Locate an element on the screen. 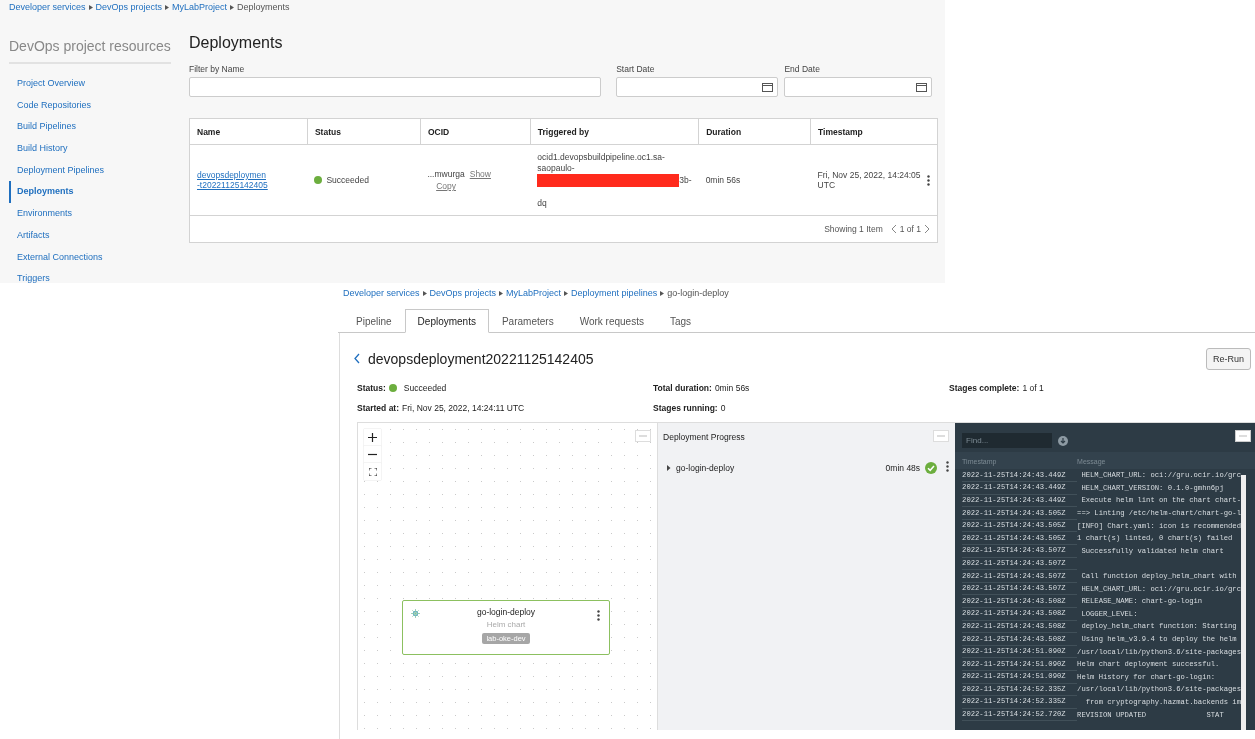 This screenshot has height=739, width=1255. pipeline-ocid-text: dq is located at coordinates (542, 203).